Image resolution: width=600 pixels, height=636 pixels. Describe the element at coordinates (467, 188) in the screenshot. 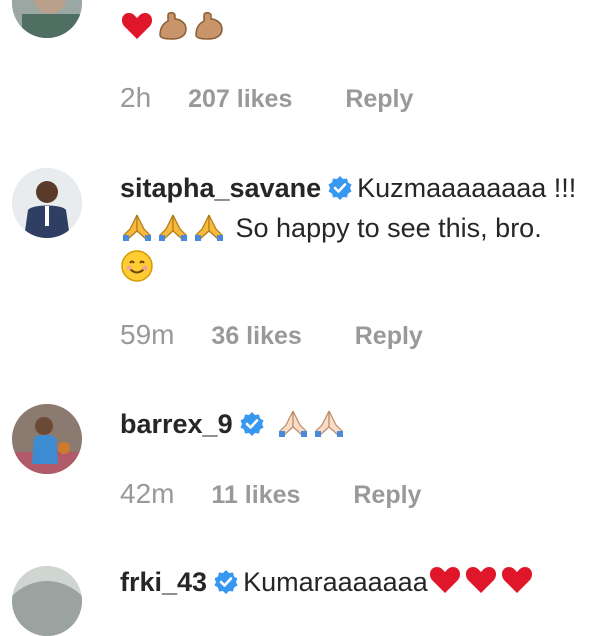

I see `comment-body: Kuzmaaaaaaaa !!!` at that location.